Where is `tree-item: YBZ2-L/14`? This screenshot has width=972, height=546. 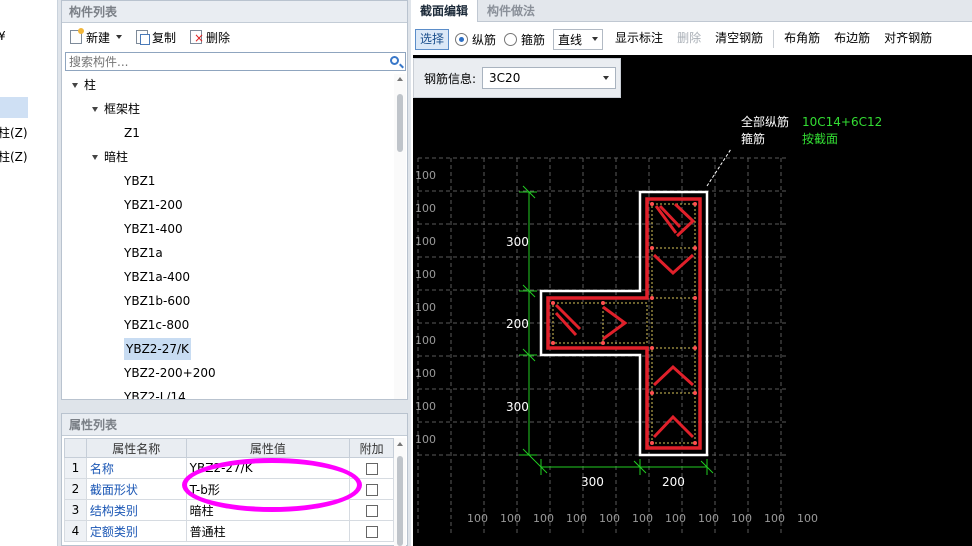
tree-item: YBZ2-L/14 is located at coordinates (155, 392).